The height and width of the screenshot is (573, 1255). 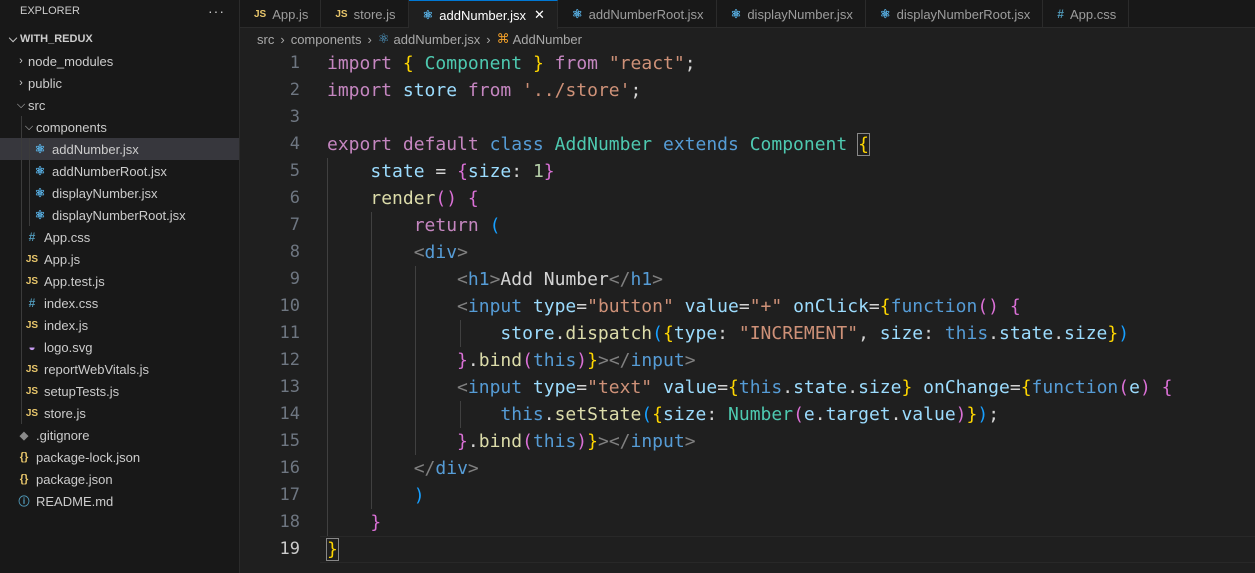 What do you see at coordinates (119, 435) in the screenshot?
I see `tree-item: ◆ .gitignore` at bounding box center [119, 435].